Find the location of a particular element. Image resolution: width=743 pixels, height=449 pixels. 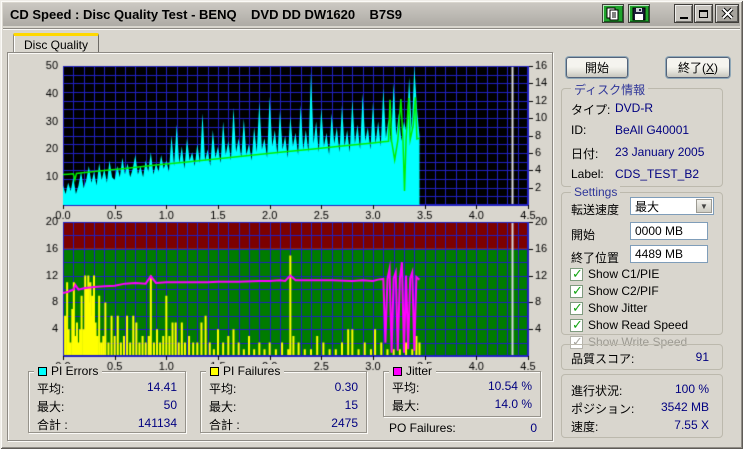

stat-value: 0.30 is located at coordinates (346, 387).